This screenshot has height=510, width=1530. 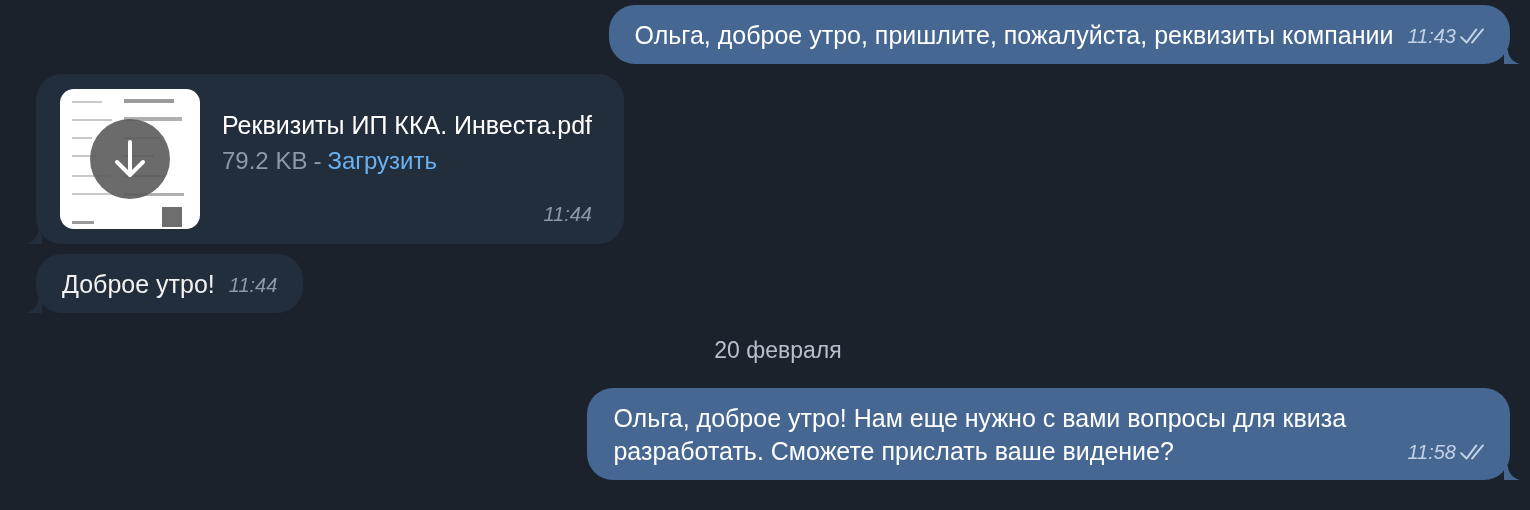 What do you see at coordinates (130, 159) in the screenshot?
I see `arrow-down-icon` at bounding box center [130, 159].